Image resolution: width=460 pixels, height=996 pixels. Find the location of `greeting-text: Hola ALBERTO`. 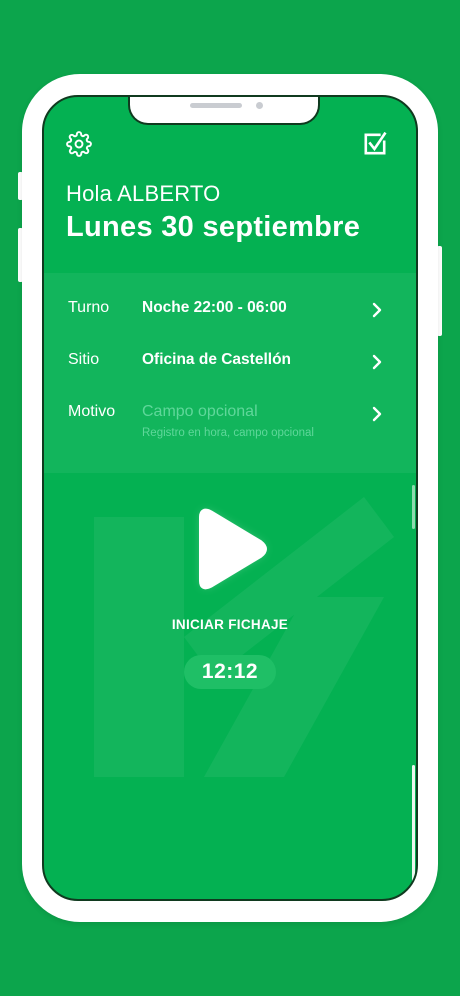

greeting-text: Hola ALBERTO is located at coordinates (143, 193).